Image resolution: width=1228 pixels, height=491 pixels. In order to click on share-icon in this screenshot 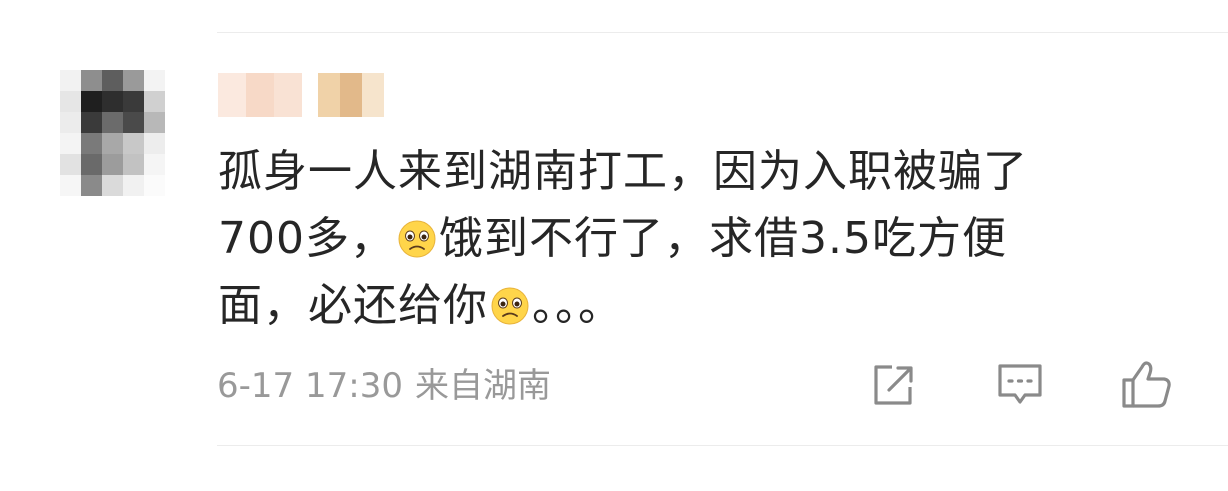, I will do `click(893, 385)`.